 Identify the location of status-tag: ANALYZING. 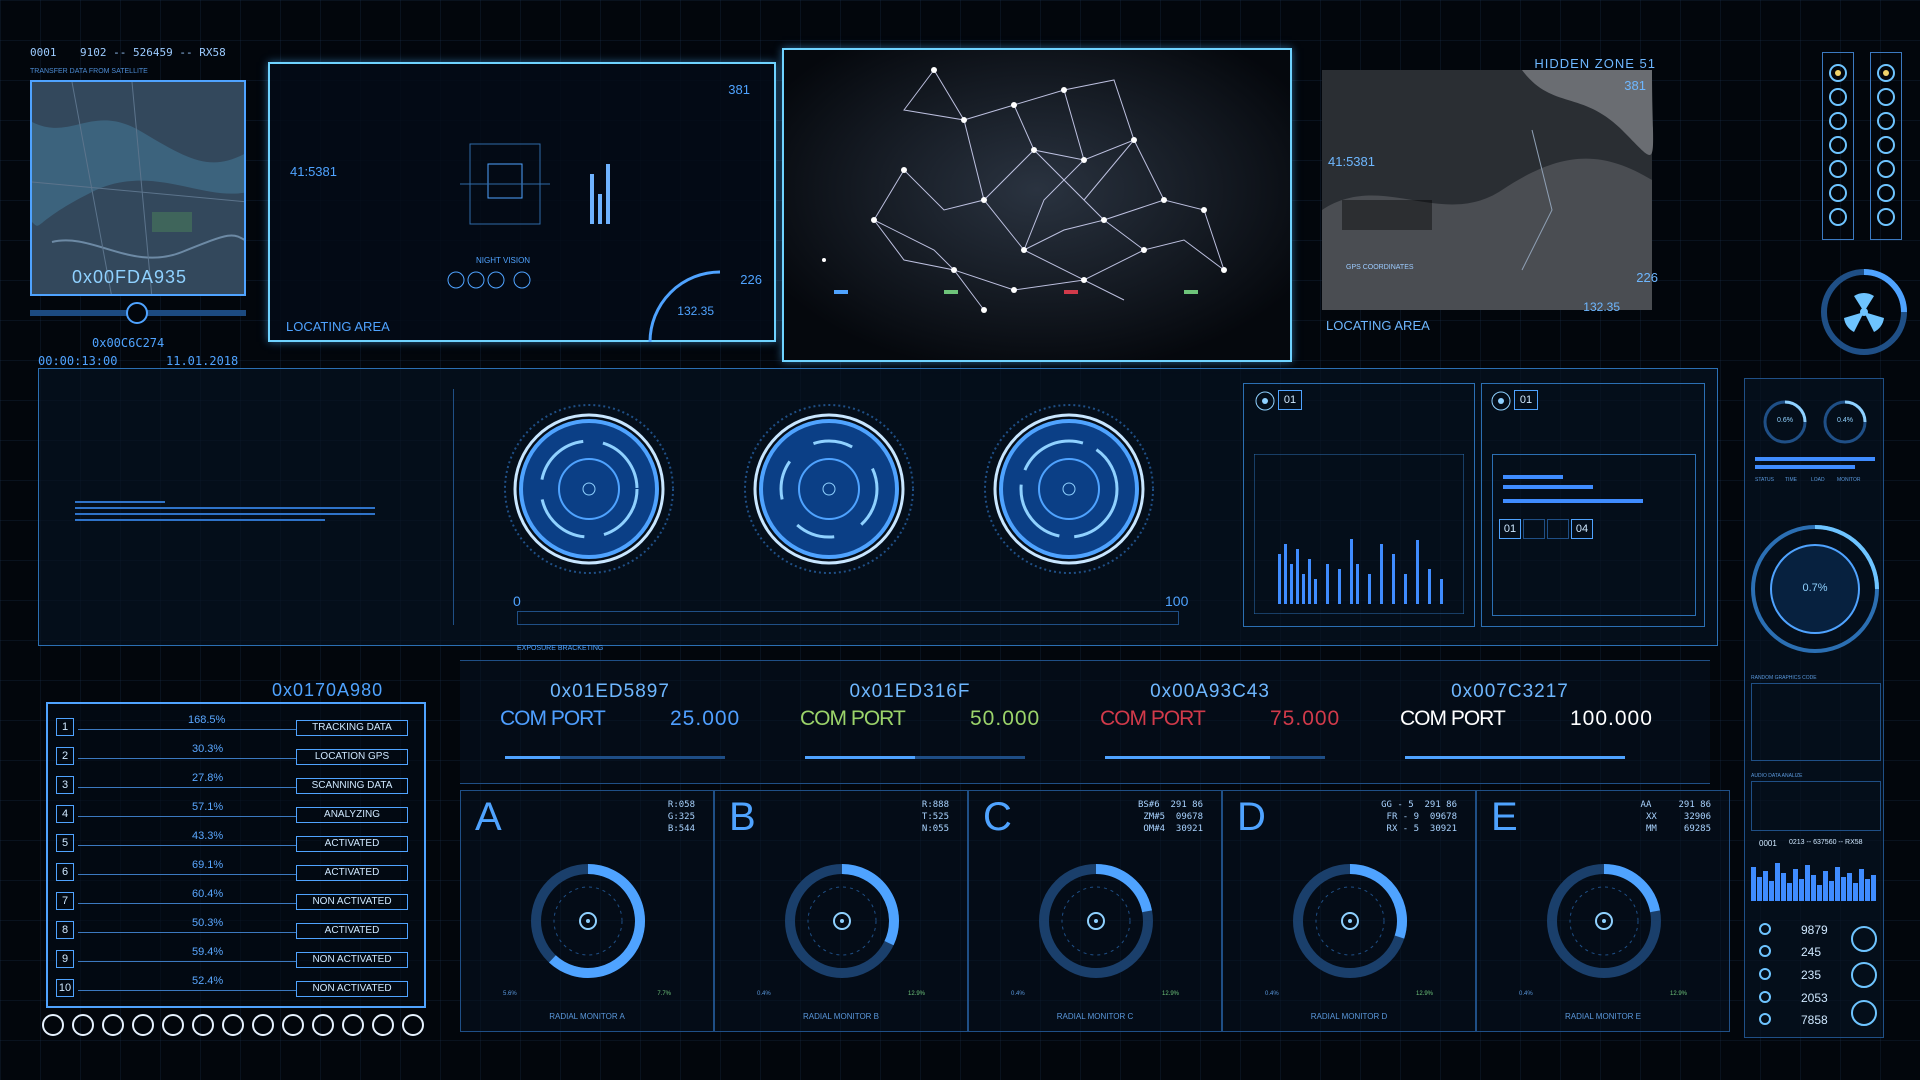
(352, 815).